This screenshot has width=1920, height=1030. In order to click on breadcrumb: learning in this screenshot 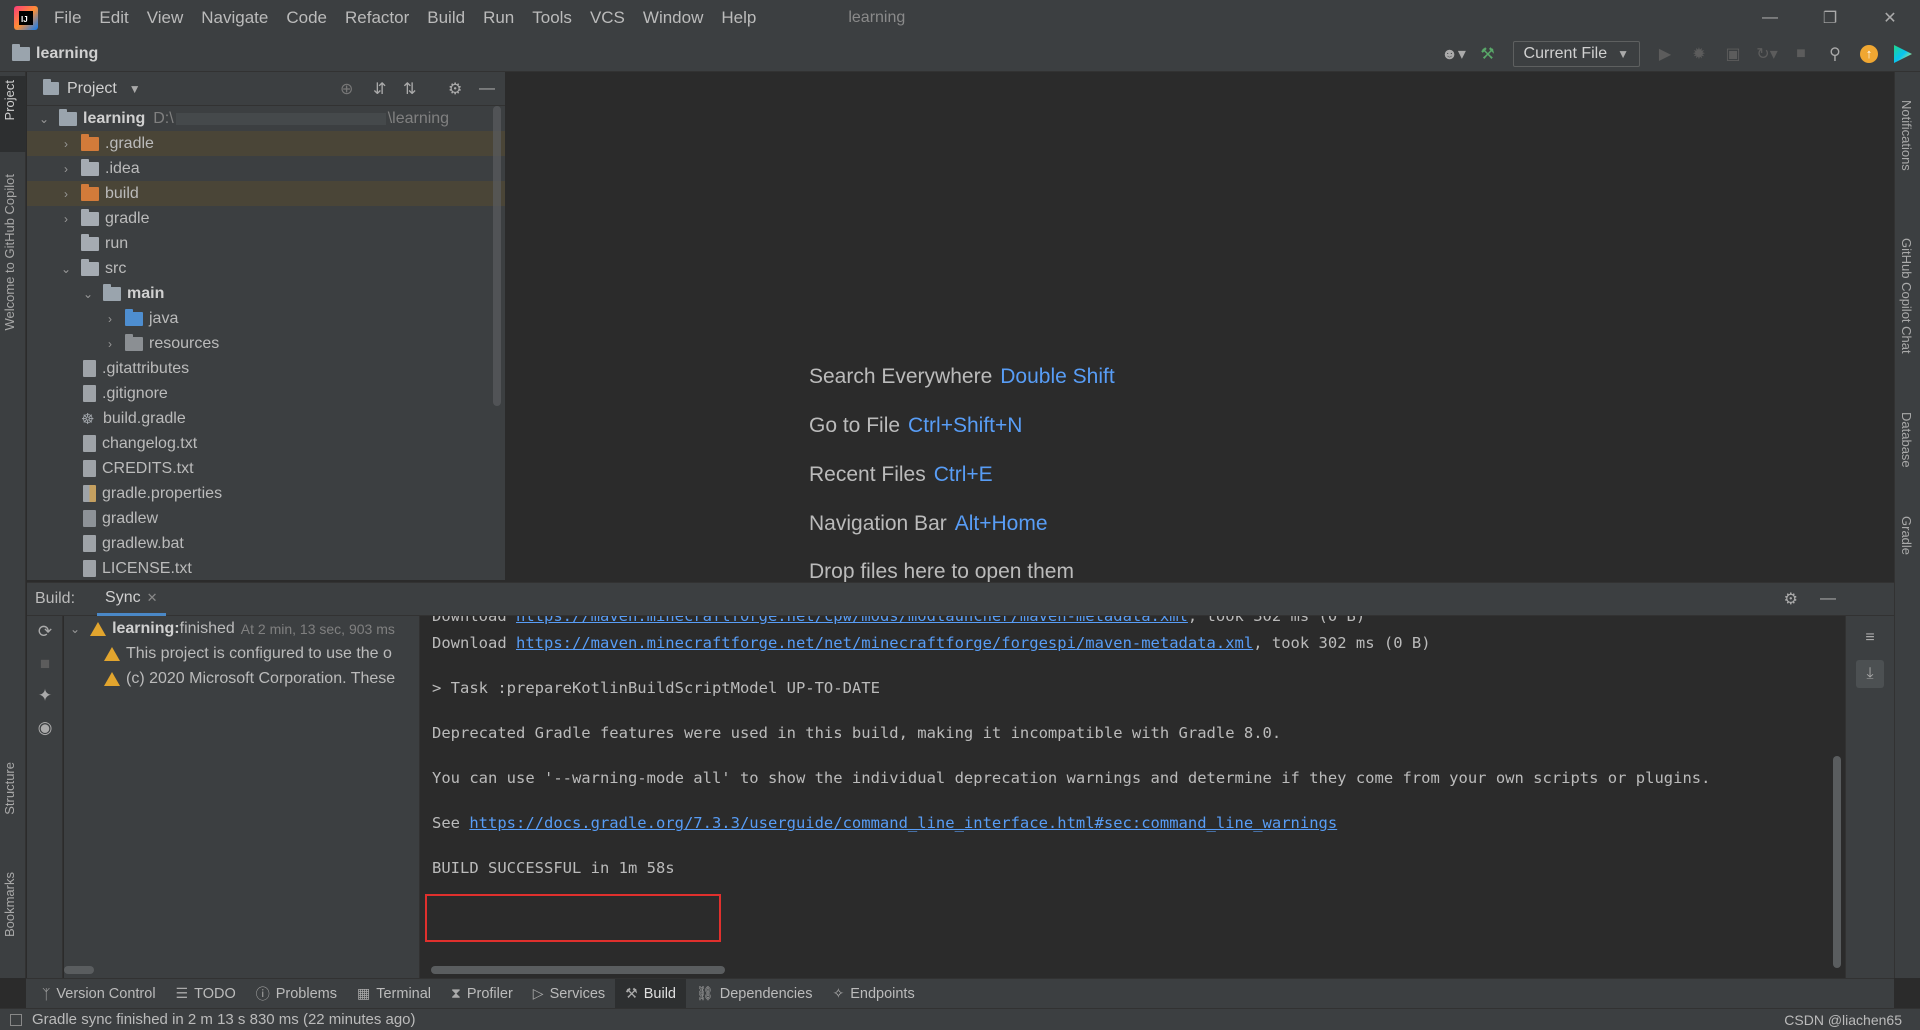, I will do `click(55, 53)`.